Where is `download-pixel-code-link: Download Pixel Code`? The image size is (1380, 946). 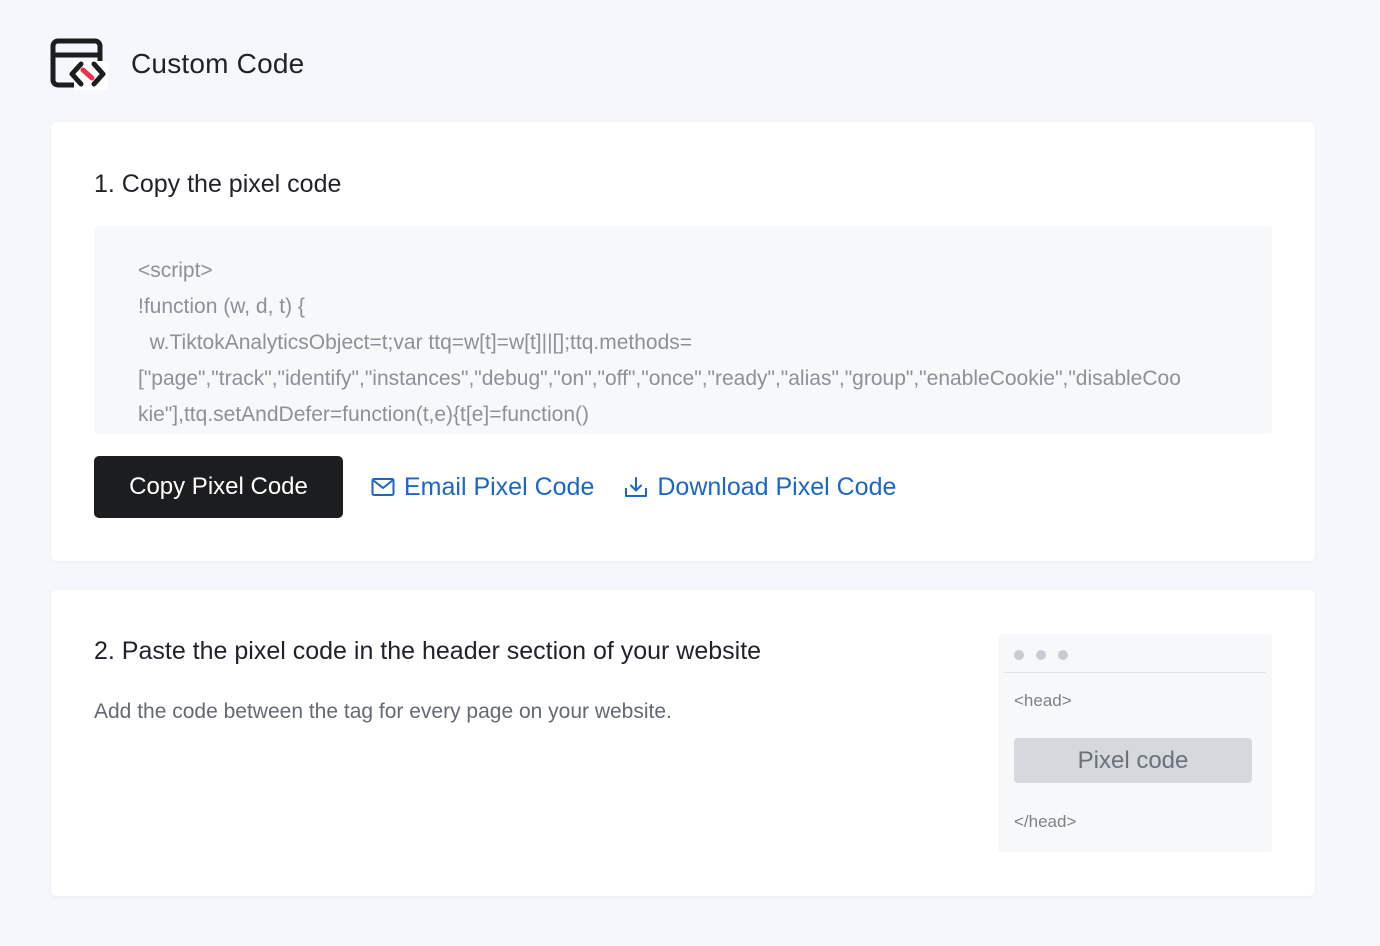 download-pixel-code-link: Download Pixel Code is located at coordinates (760, 487).